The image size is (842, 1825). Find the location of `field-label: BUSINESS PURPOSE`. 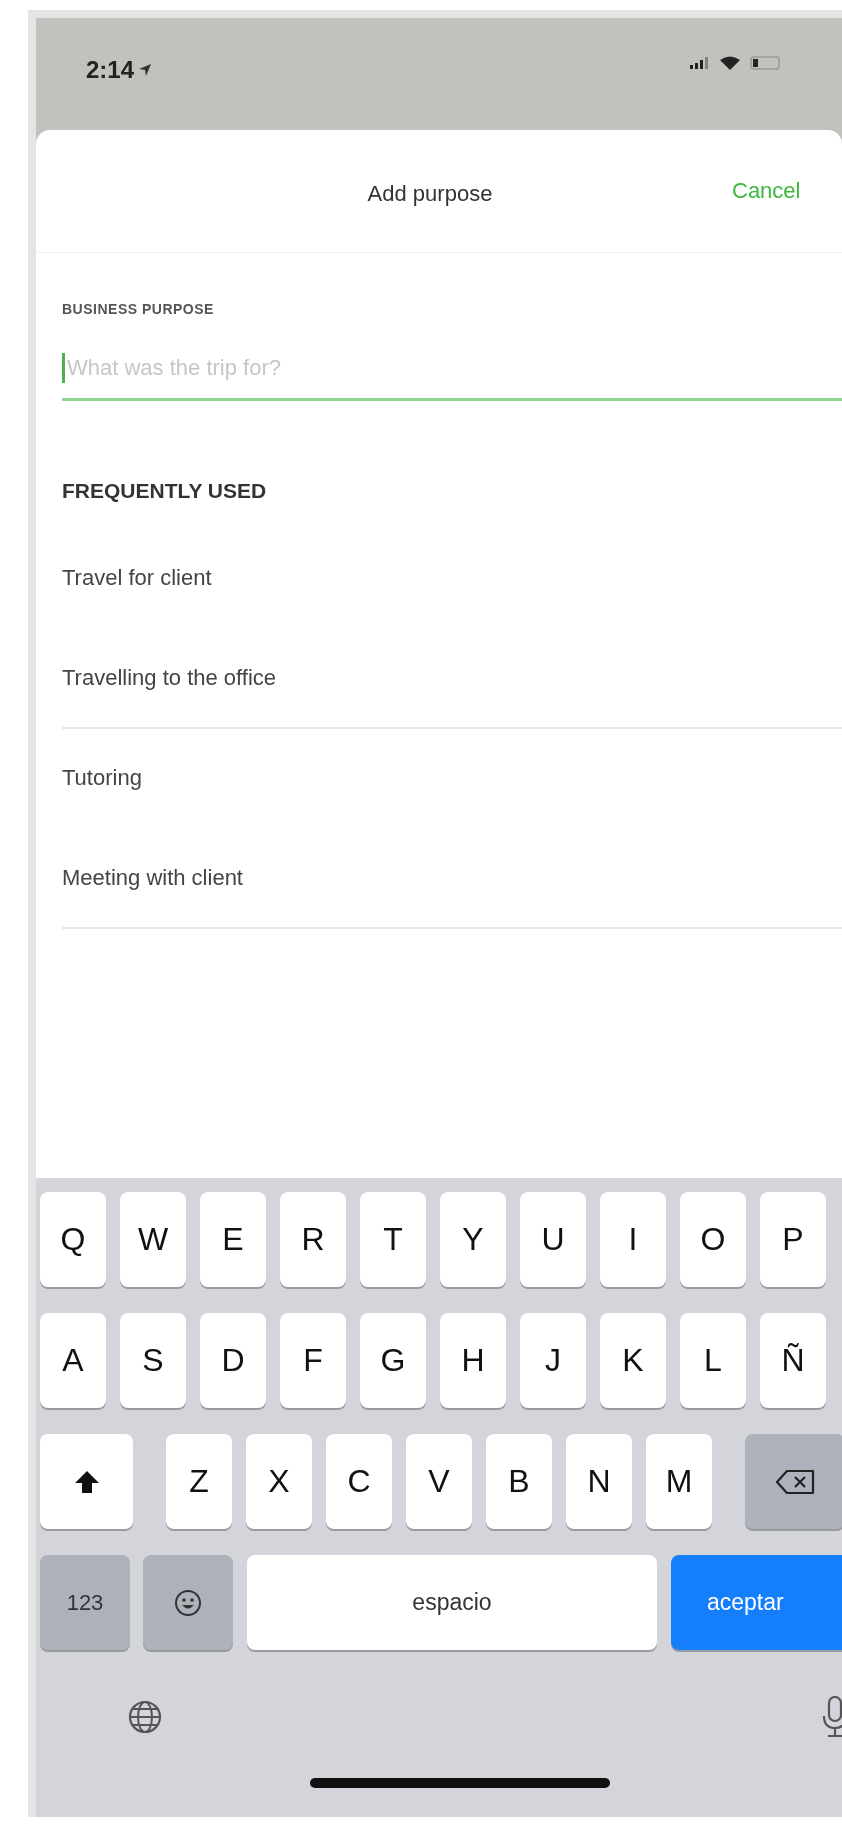

field-label: BUSINESS PURPOSE is located at coordinates (138, 309).